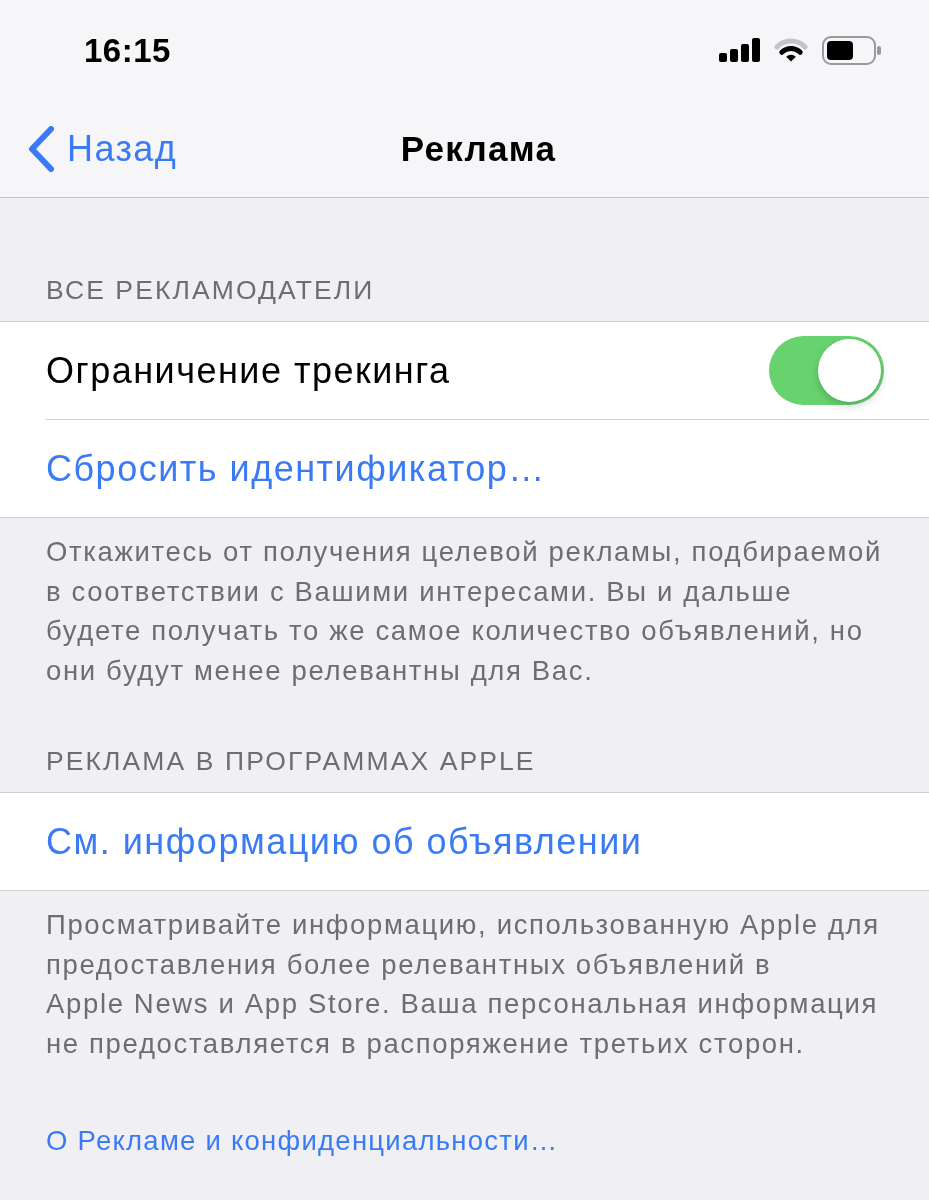 The width and height of the screenshot is (929, 1200). I want to click on section-header: ВСЕ РЕКЛАМОДАТЕЛИ, so click(210, 290).